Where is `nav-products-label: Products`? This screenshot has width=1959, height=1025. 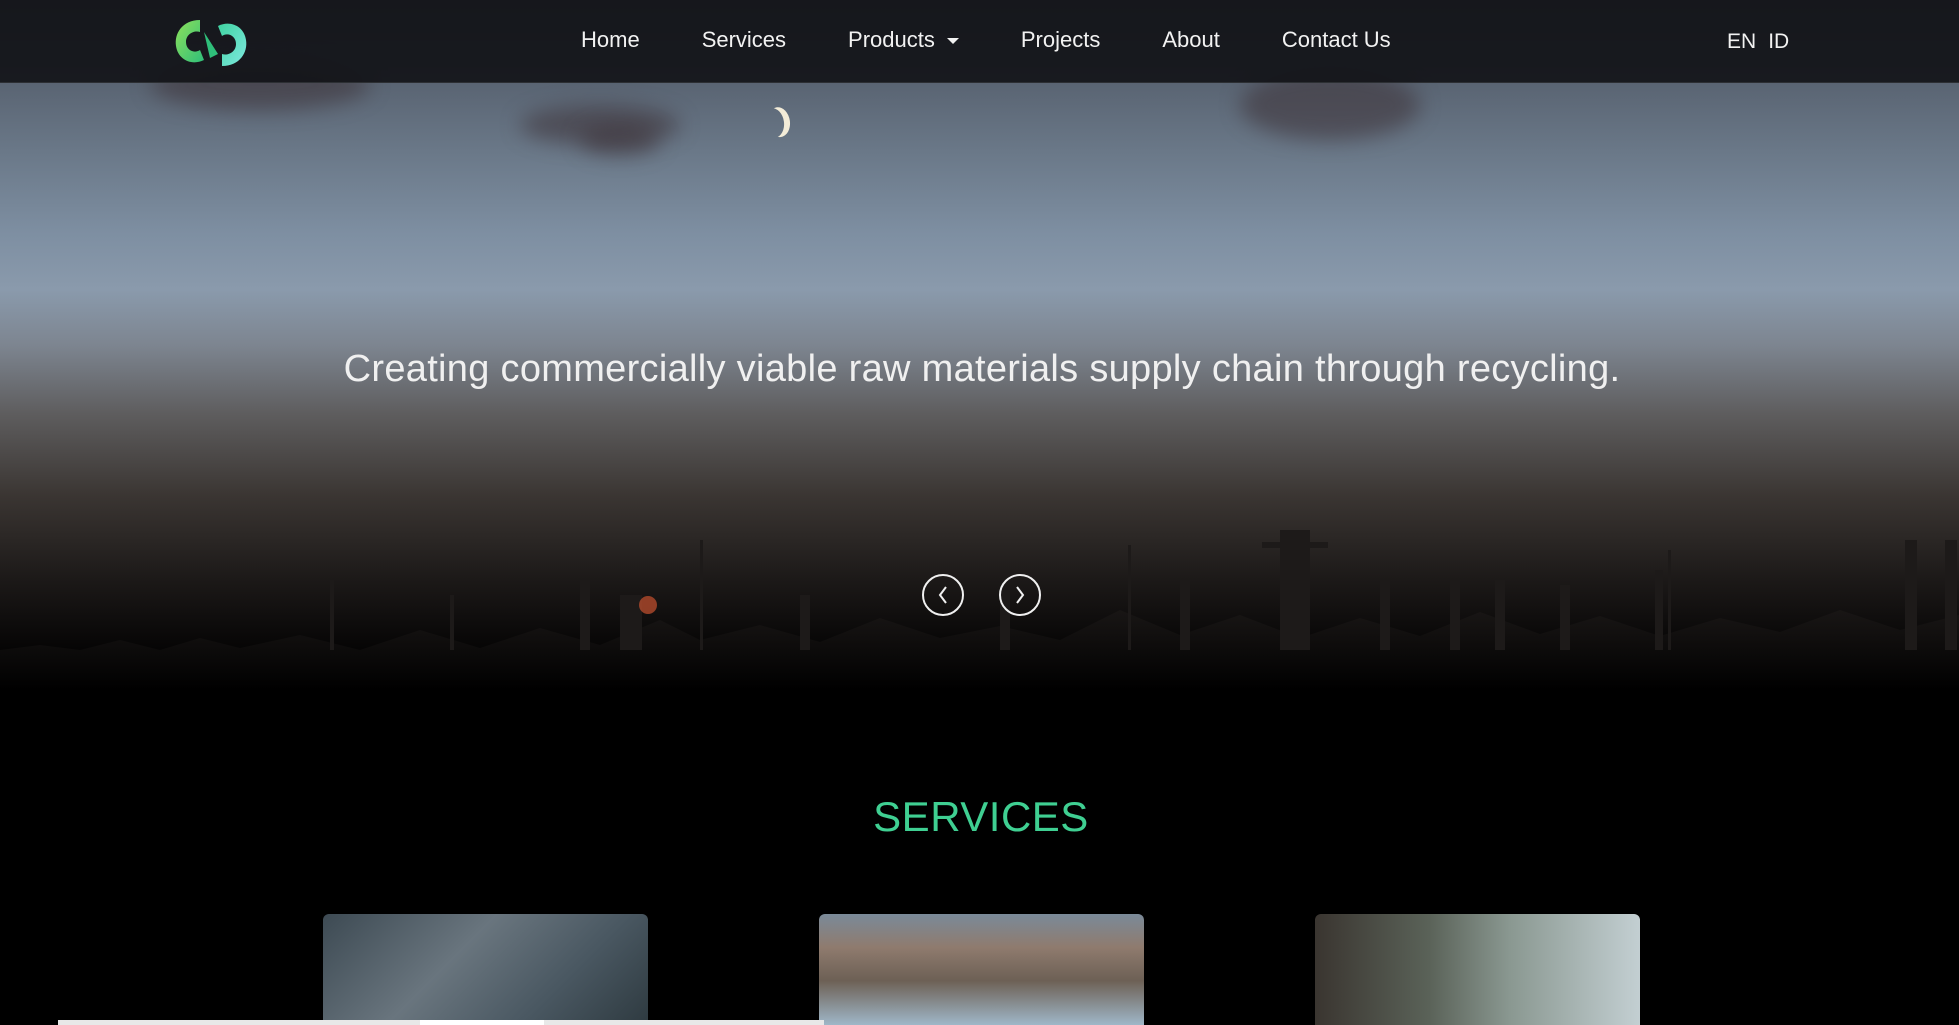
nav-products-label: Products is located at coordinates (891, 39).